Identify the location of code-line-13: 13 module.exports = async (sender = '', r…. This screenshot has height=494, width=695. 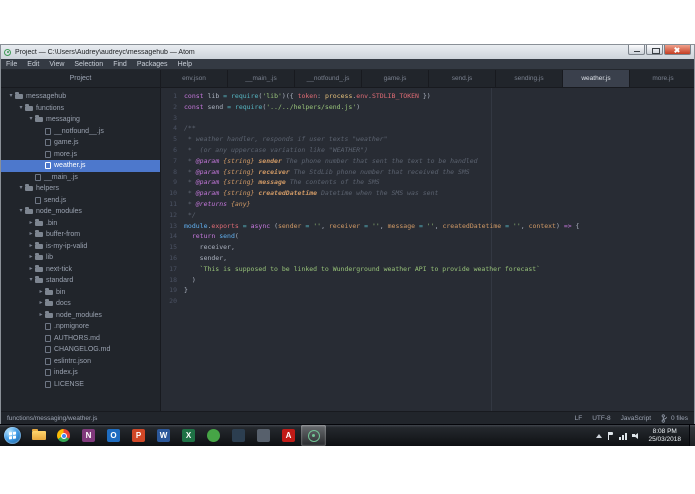
(427, 226).